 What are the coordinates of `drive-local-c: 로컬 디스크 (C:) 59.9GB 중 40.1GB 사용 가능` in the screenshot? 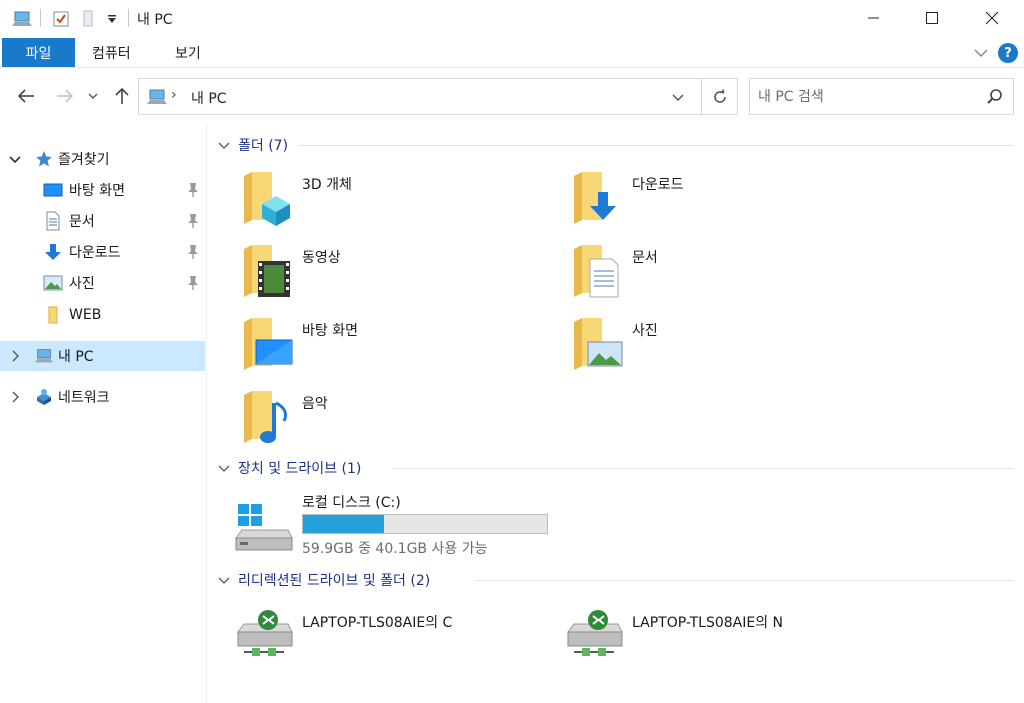 It's located at (399, 525).